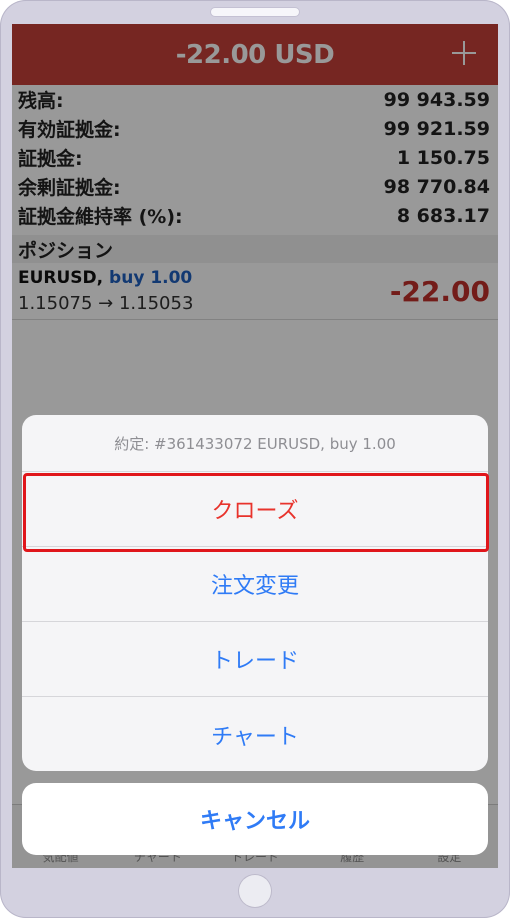  I want to click on home-button, so click(255, 891).